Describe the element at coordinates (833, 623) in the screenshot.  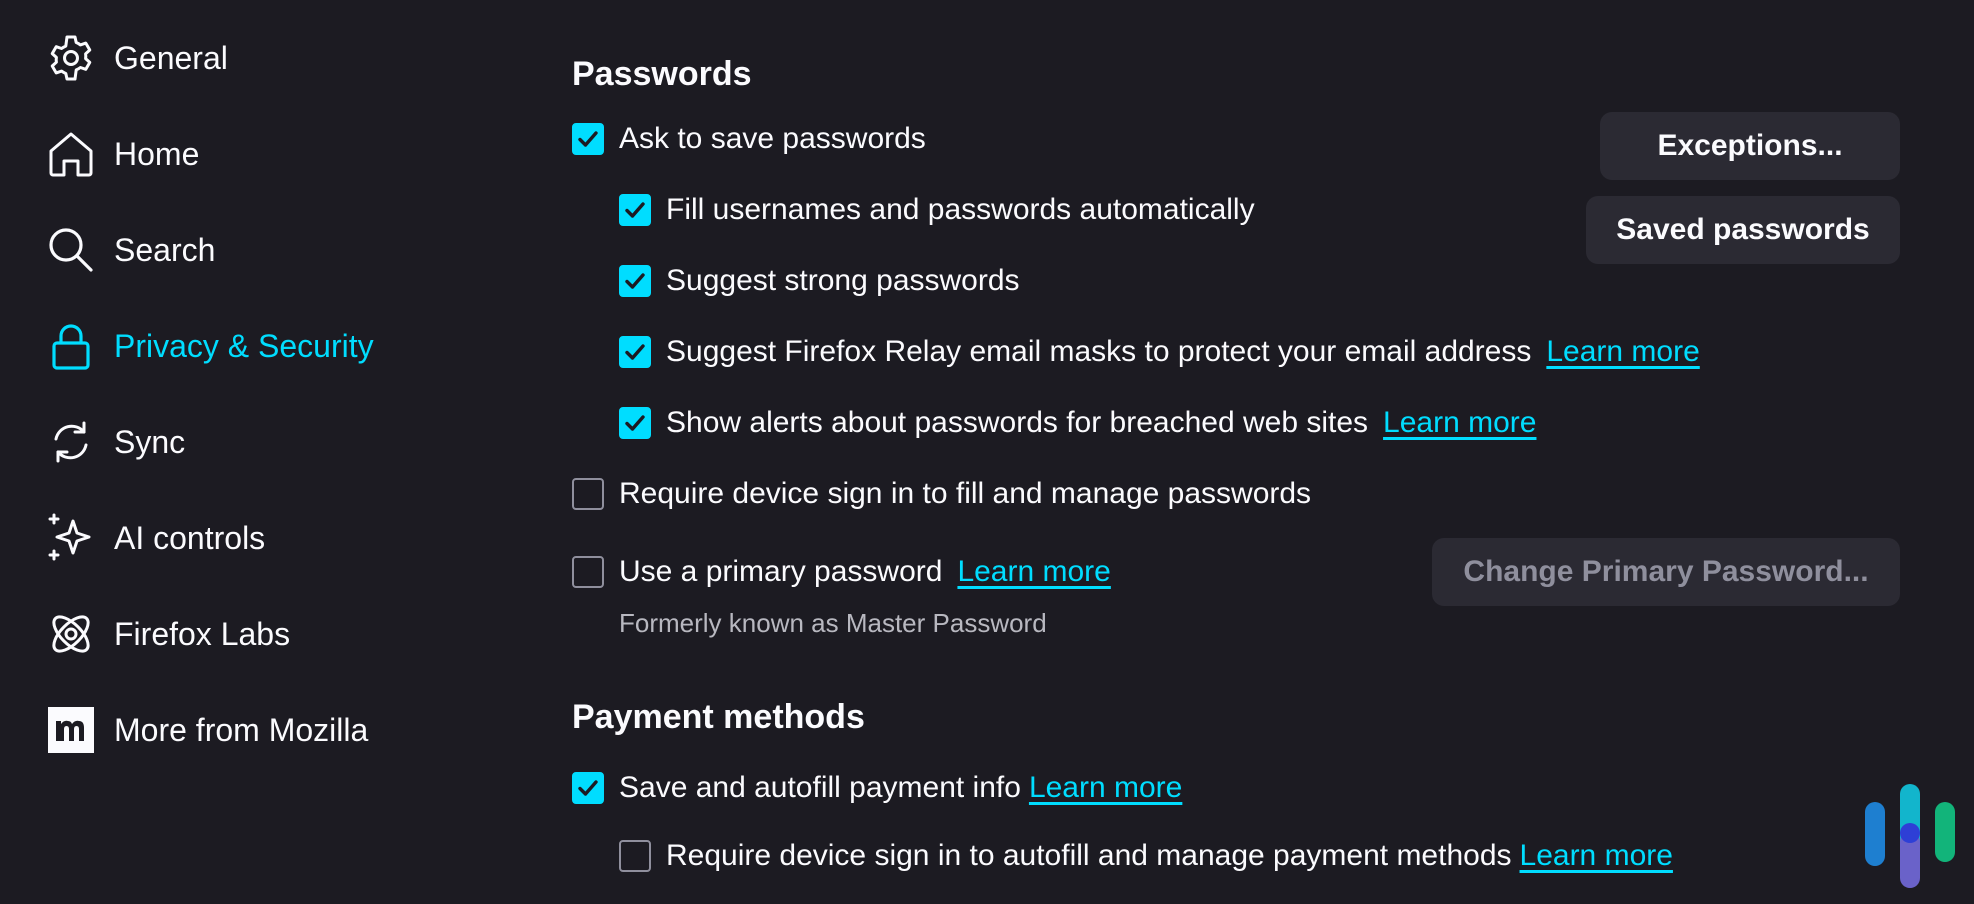
I see `primary-password-helper-text: Formerly known as Master Password` at that location.